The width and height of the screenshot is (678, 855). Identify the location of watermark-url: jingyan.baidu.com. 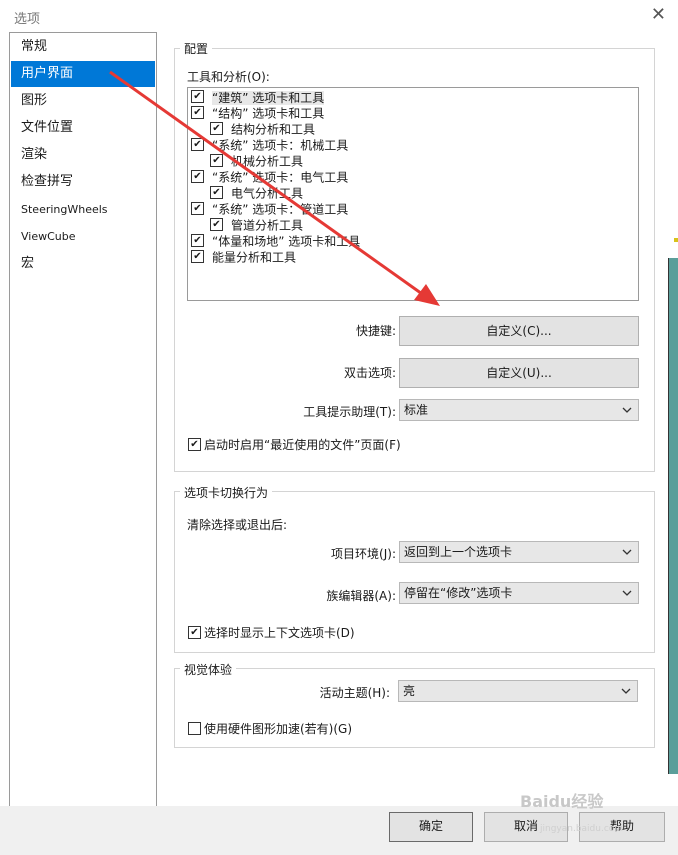
(582, 829).